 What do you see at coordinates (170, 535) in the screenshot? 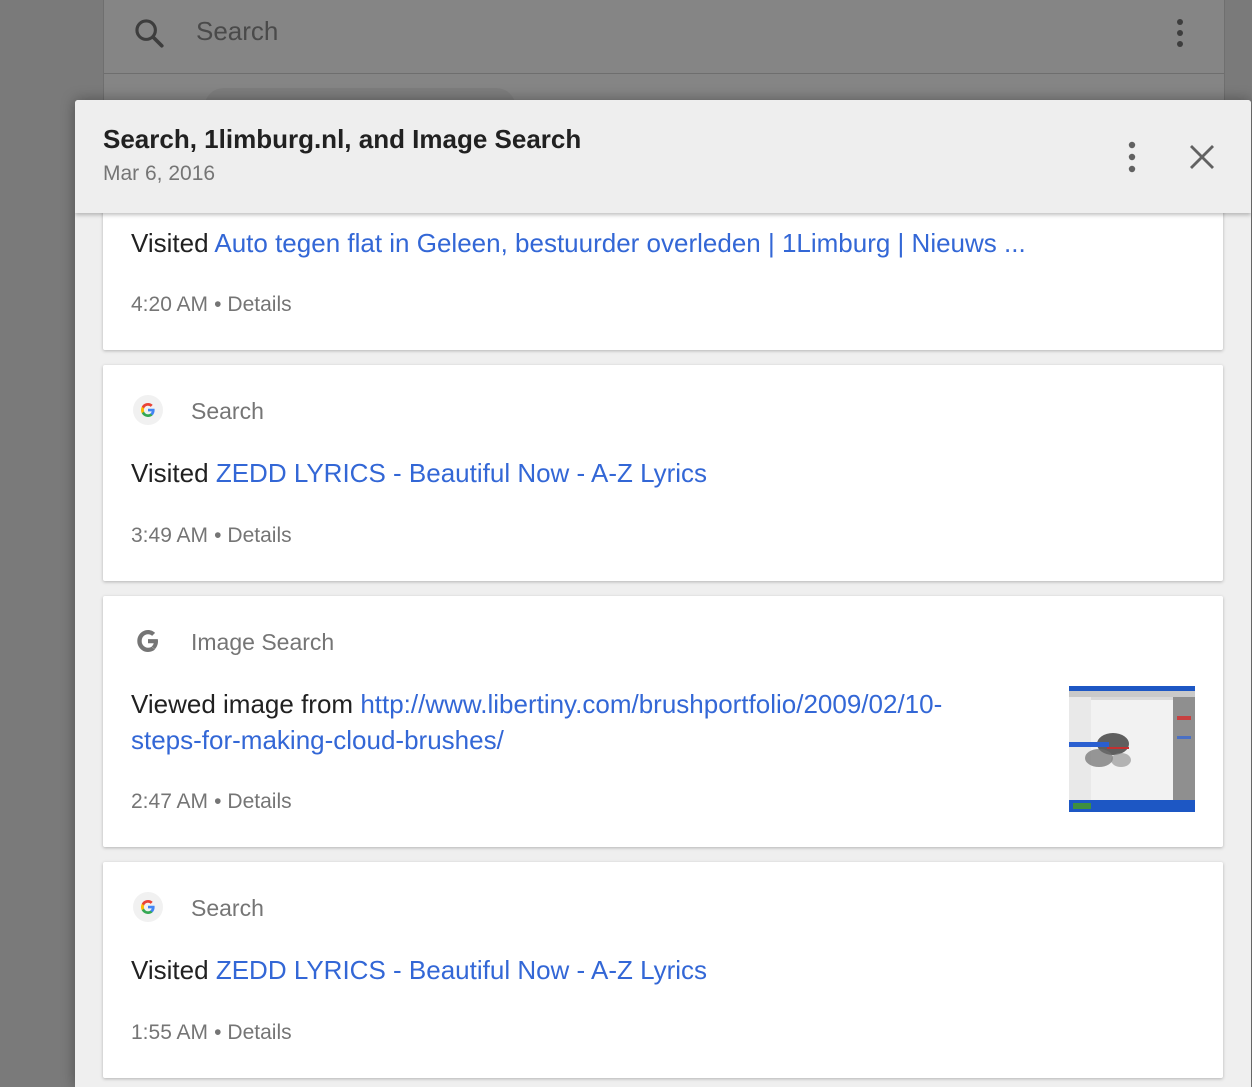
I see `activity-time: 3:49 AM` at bounding box center [170, 535].